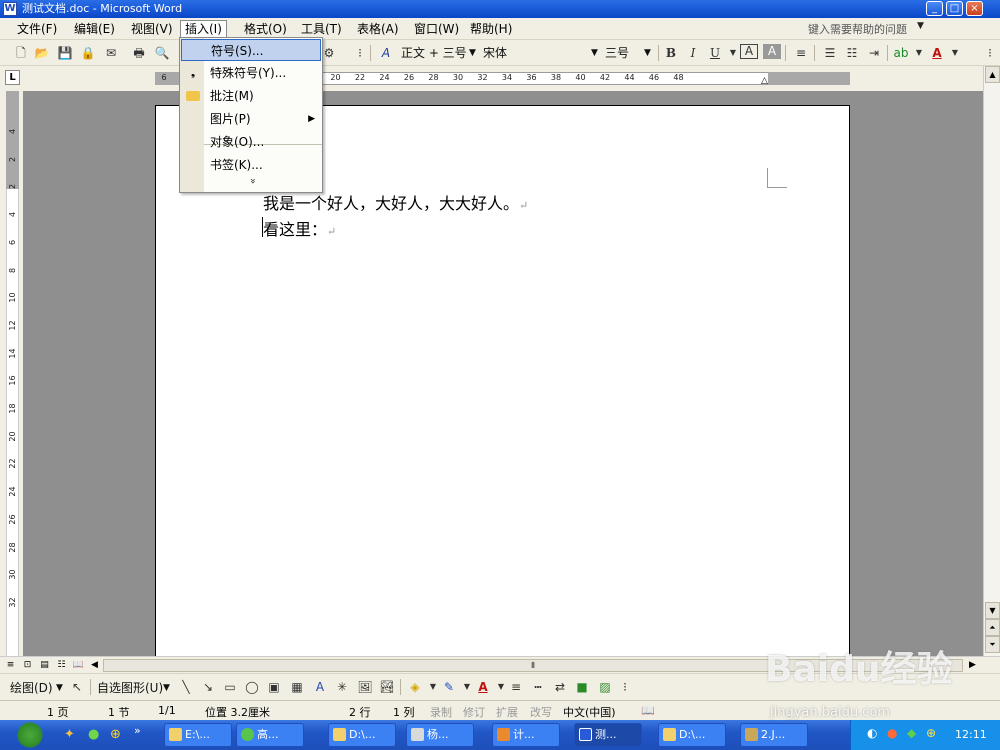 The image size is (1000, 750). Describe the element at coordinates (342, 687) in the screenshot. I see `diagram-icon: ✳` at that location.